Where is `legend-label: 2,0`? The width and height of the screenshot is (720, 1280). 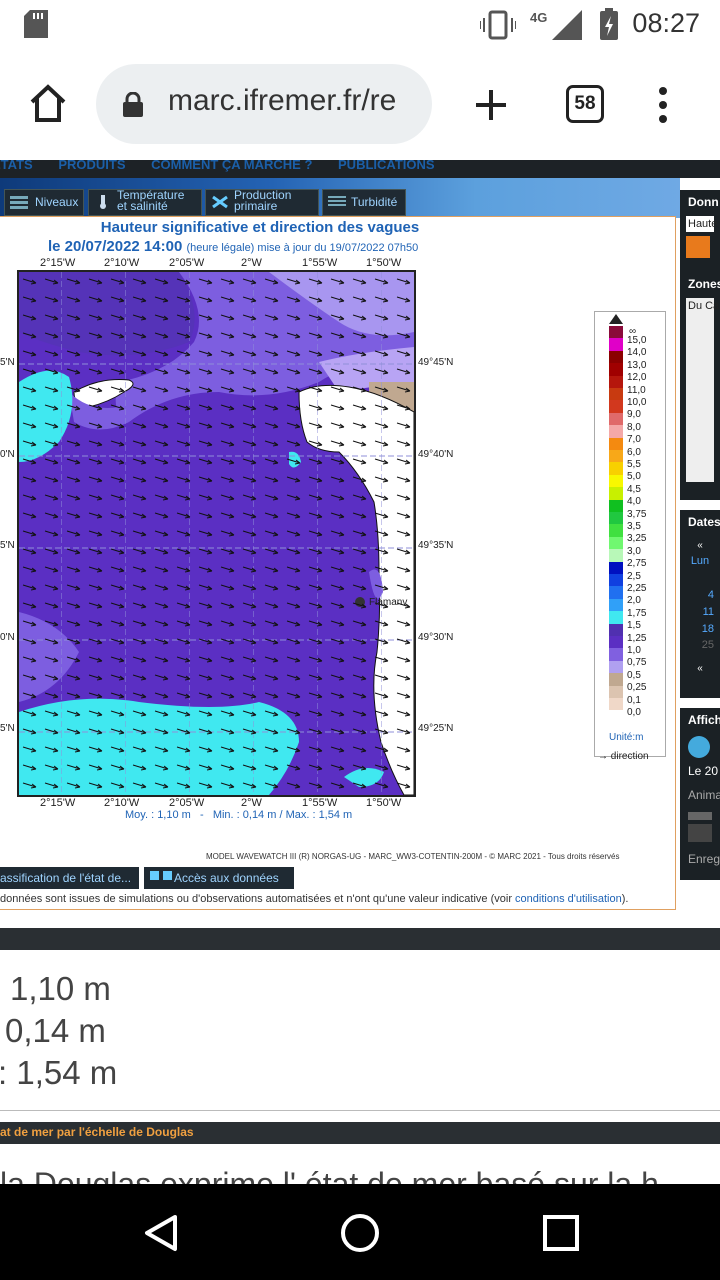 legend-label: 2,0 is located at coordinates (634, 601).